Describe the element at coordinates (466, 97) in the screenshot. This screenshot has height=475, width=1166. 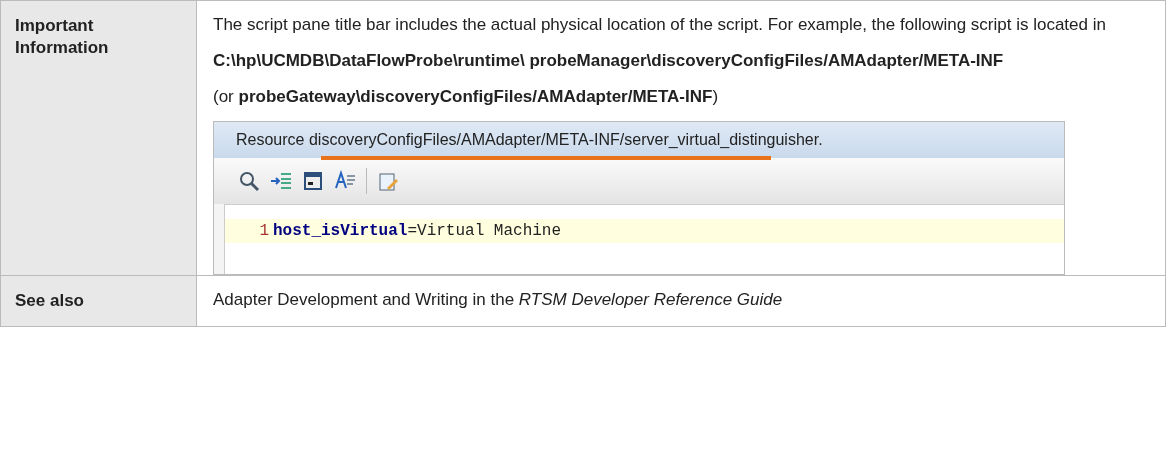
I see `paragraph: (or probeGateway\discoveryConfigFiles/AMAdapter/META-INF)` at that location.